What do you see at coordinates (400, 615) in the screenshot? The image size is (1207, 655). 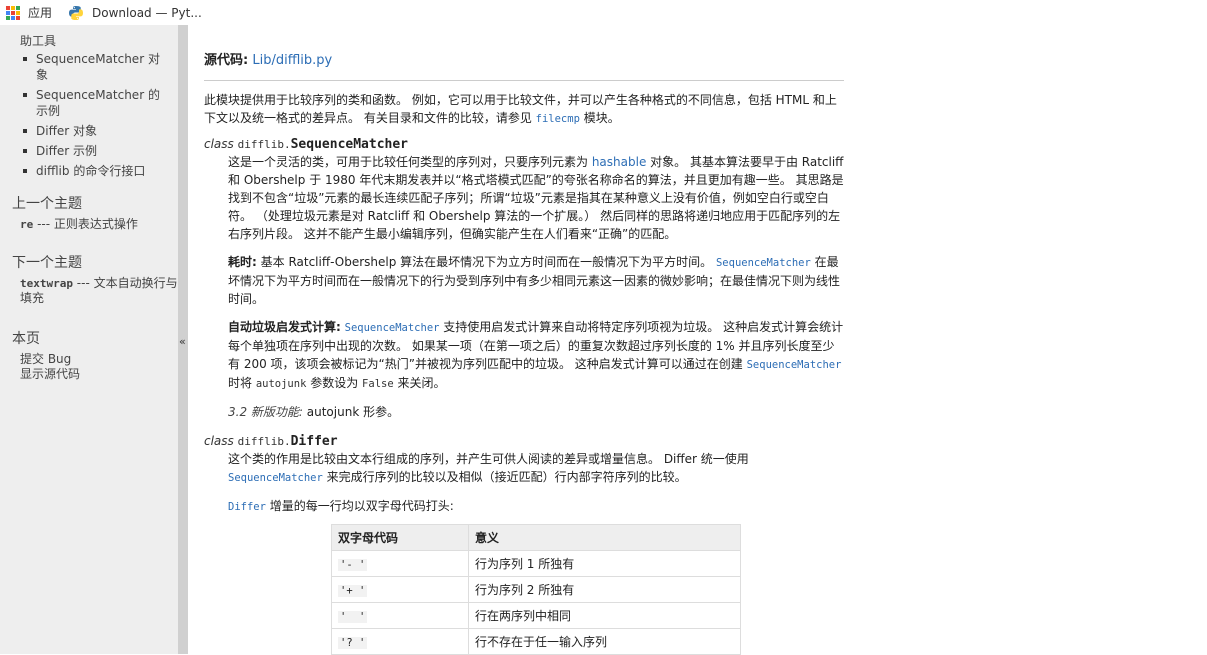 I see `table-cell-code: ' '` at bounding box center [400, 615].